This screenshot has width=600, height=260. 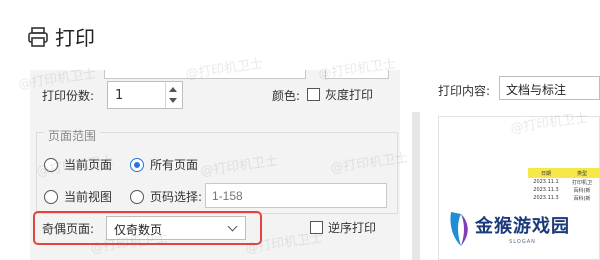 What do you see at coordinates (313, 94) in the screenshot?
I see `checkbox-icon` at bounding box center [313, 94].